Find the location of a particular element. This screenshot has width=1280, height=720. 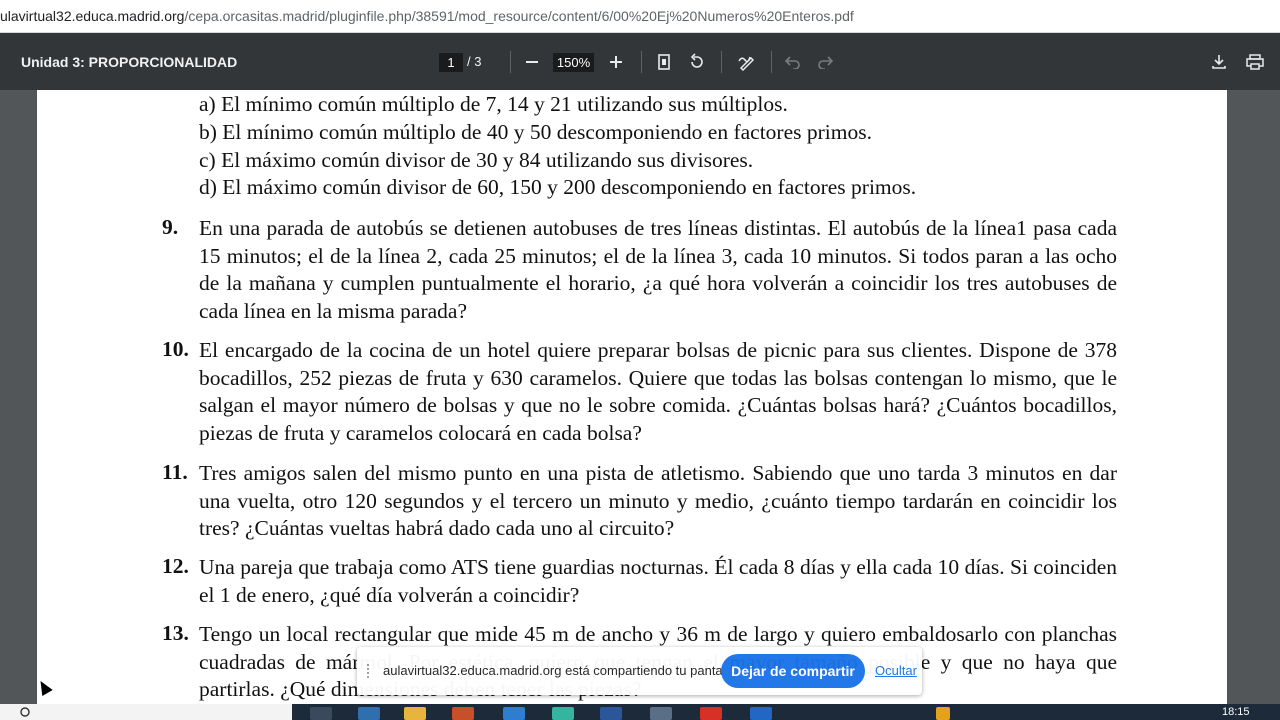

taskbar-search-box is located at coordinates (146, 712).